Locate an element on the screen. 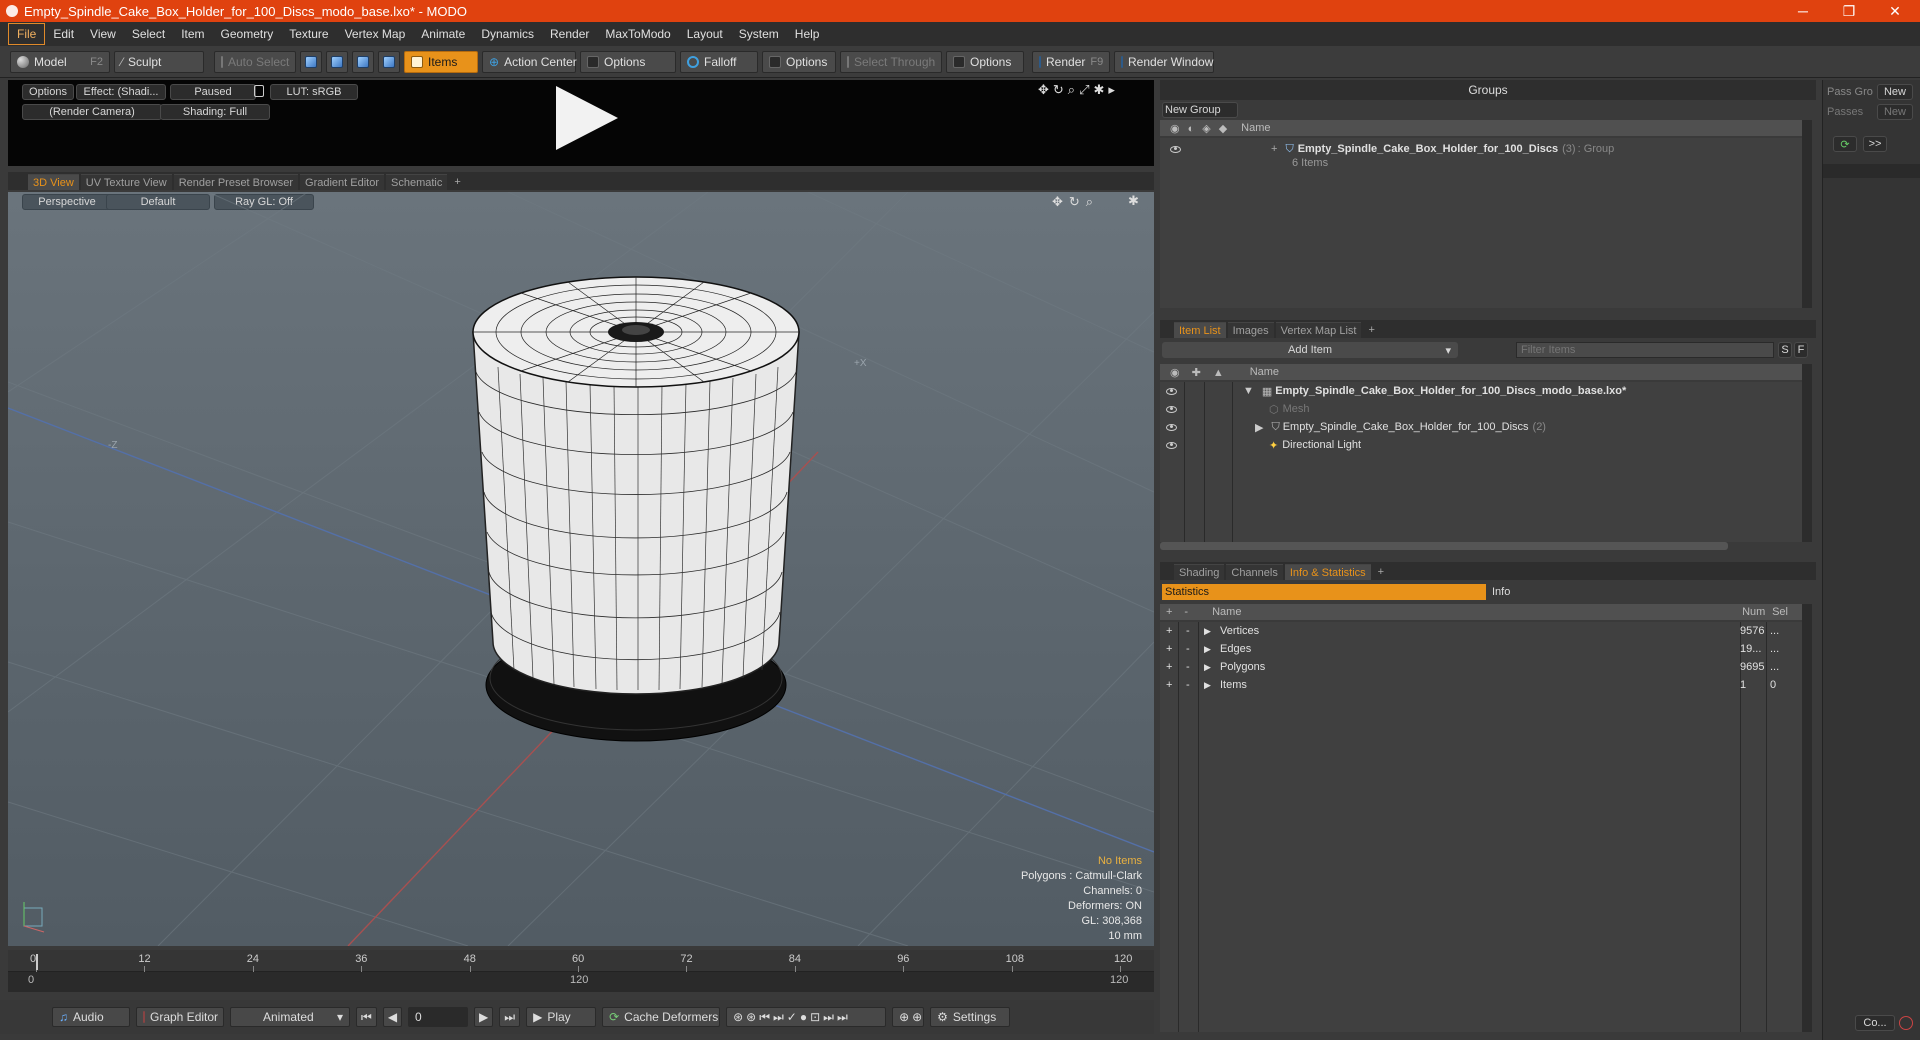 The image size is (1920, 1040). cache-deformers-button: ⟳ Cache Deformers is located at coordinates (661, 1017).